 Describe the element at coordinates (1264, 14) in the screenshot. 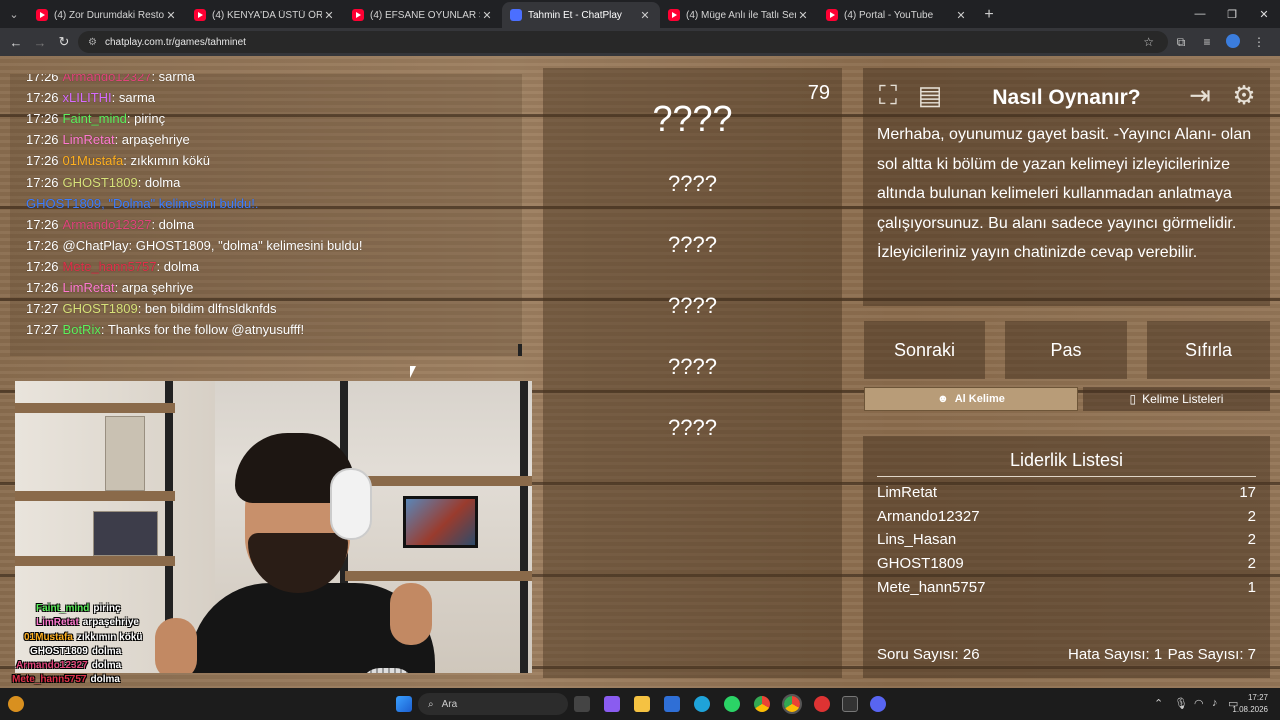

I see `close-window-icon: ✕` at that location.